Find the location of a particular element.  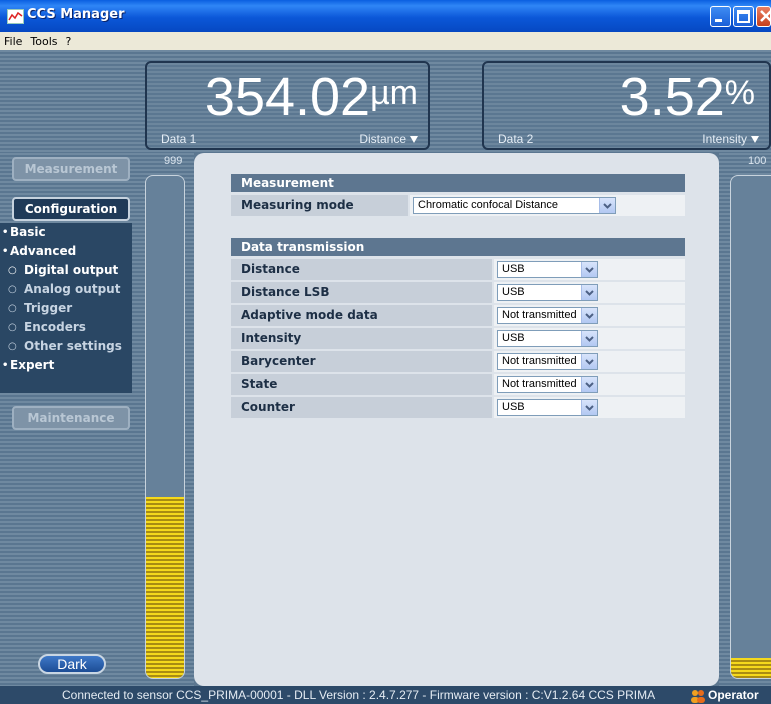

data1-display: 354.02µm Data 1 Distance is located at coordinates (287, 105).